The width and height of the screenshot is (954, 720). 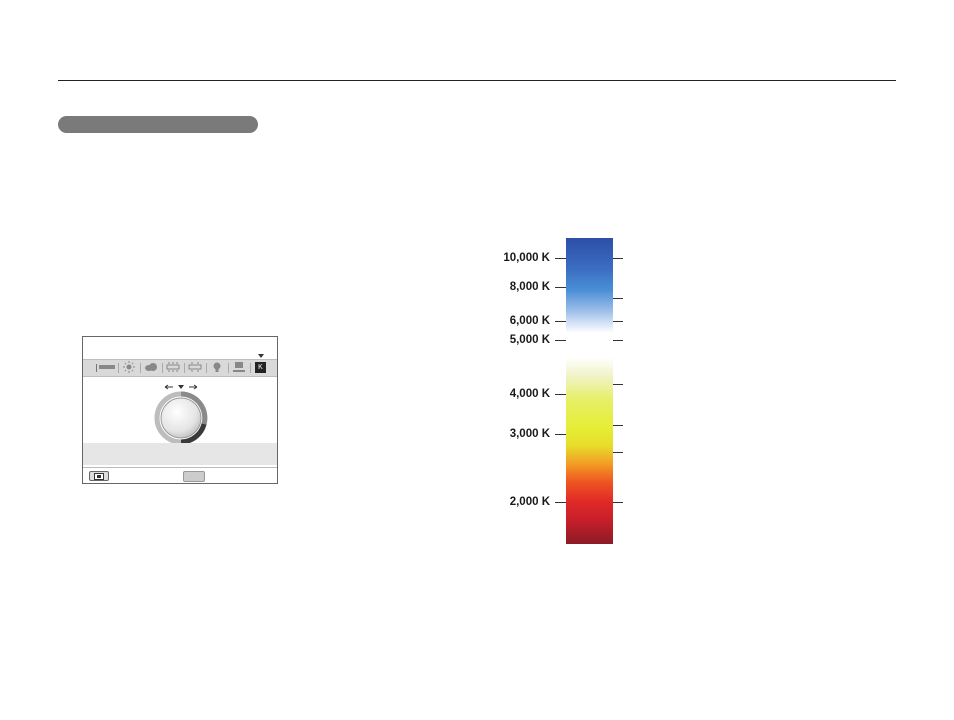 I want to click on cloudy-icon, so click(x=151, y=367).